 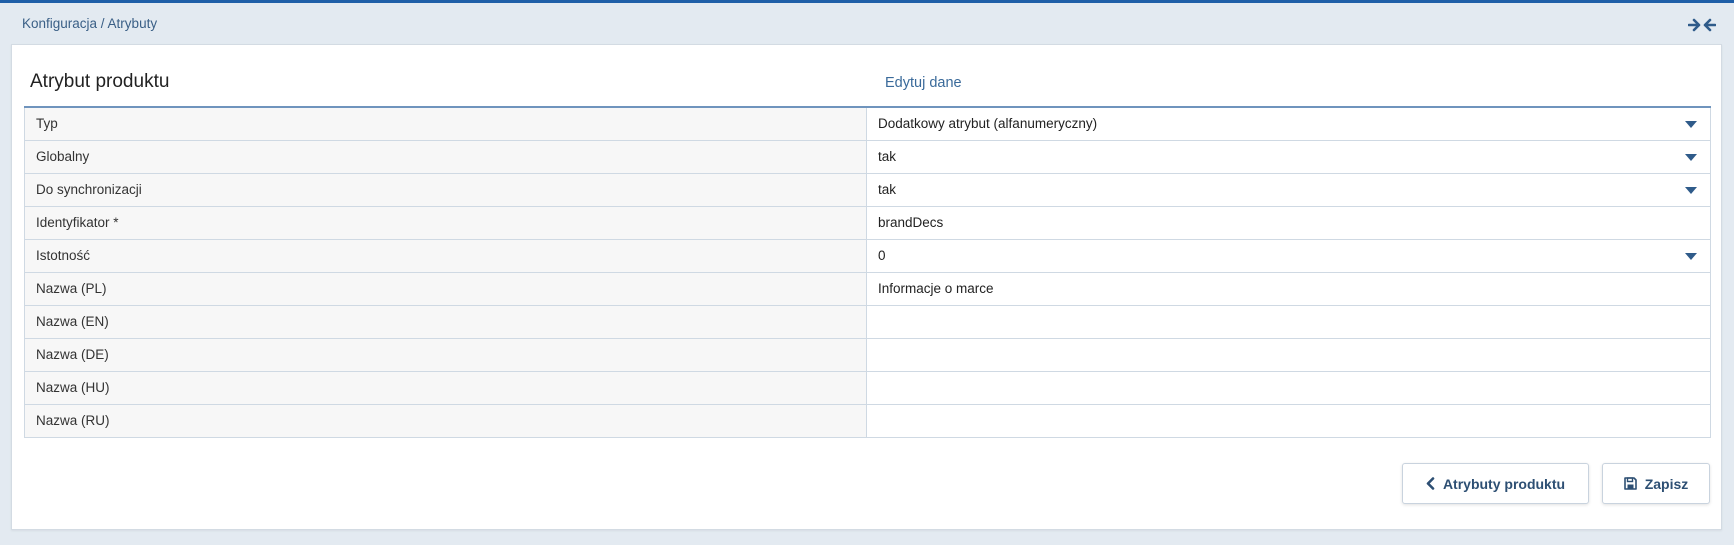 I want to click on collapse-arrows-icon, so click(x=1702, y=25).